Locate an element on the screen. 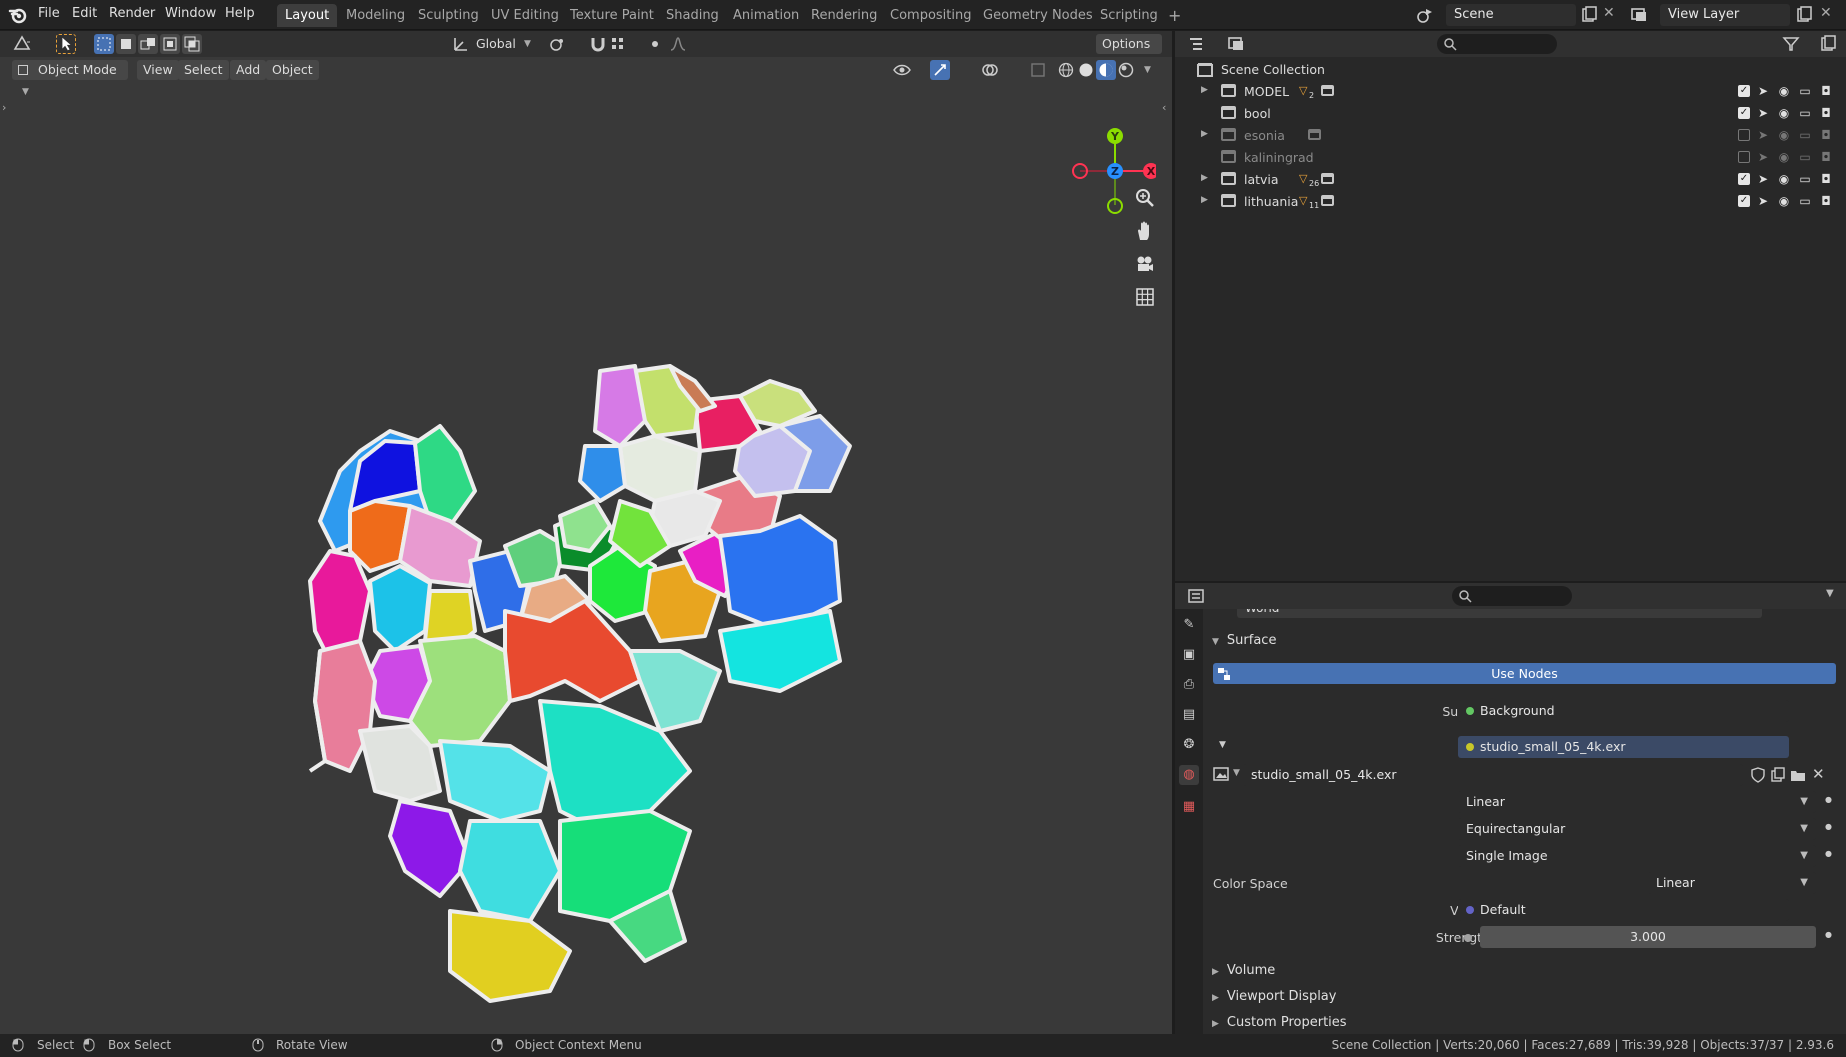  pan-hand-icon is located at coordinates (1145, 231).